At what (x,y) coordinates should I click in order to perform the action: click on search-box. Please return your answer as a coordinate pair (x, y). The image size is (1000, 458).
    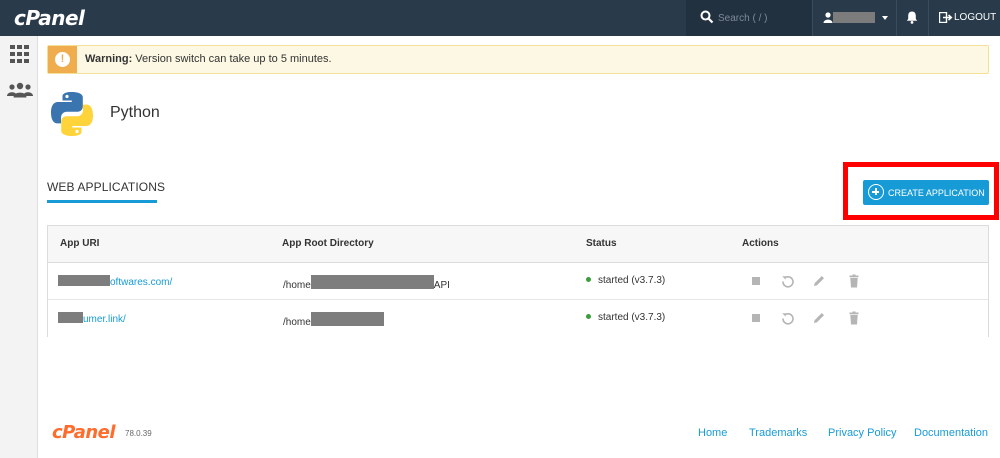
    Looking at the image, I should click on (749, 18).